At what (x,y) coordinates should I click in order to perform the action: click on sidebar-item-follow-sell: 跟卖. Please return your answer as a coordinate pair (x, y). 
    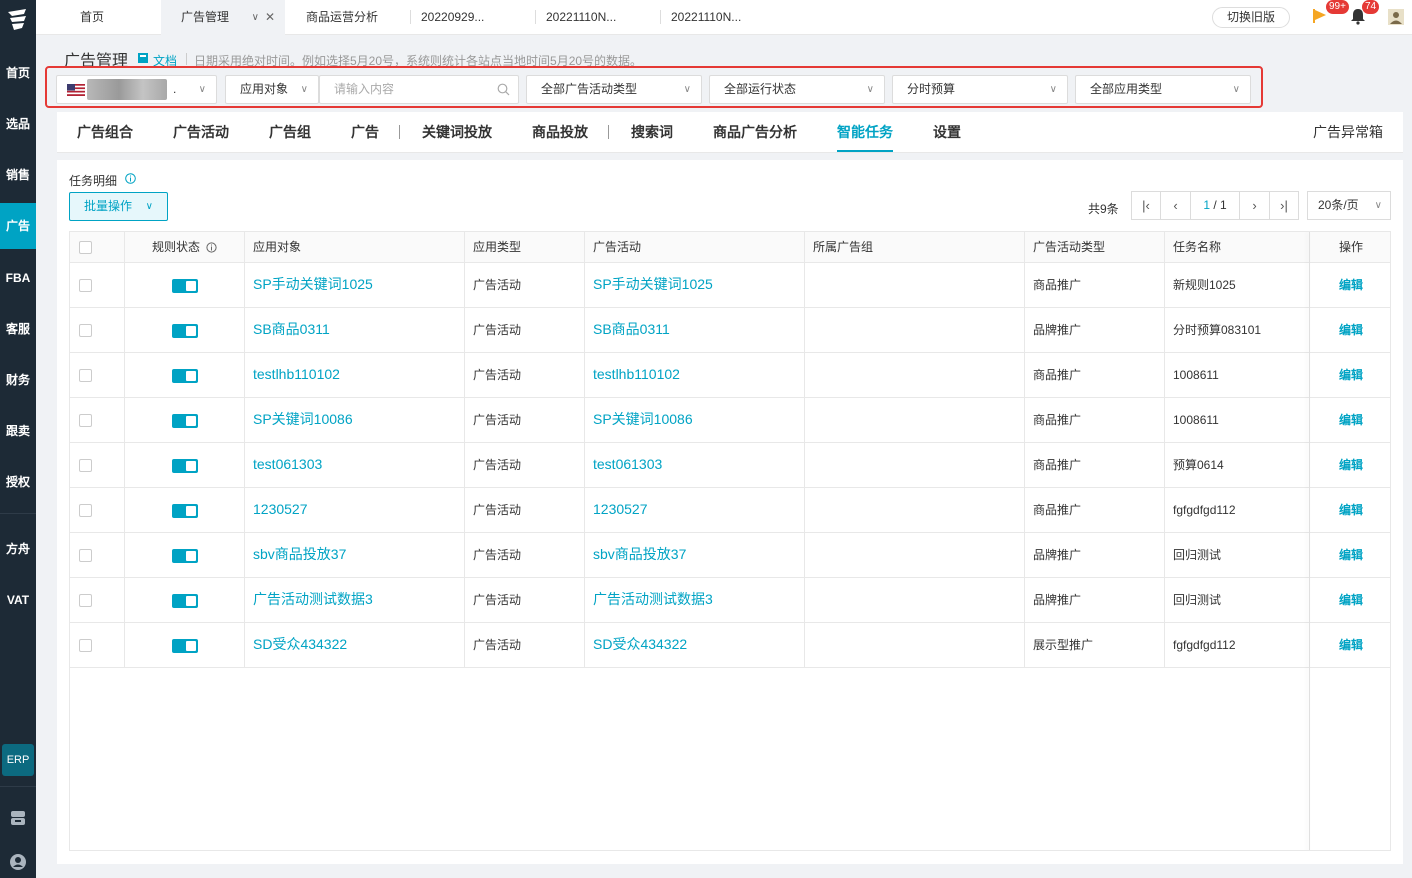
    Looking at the image, I should click on (18, 431).